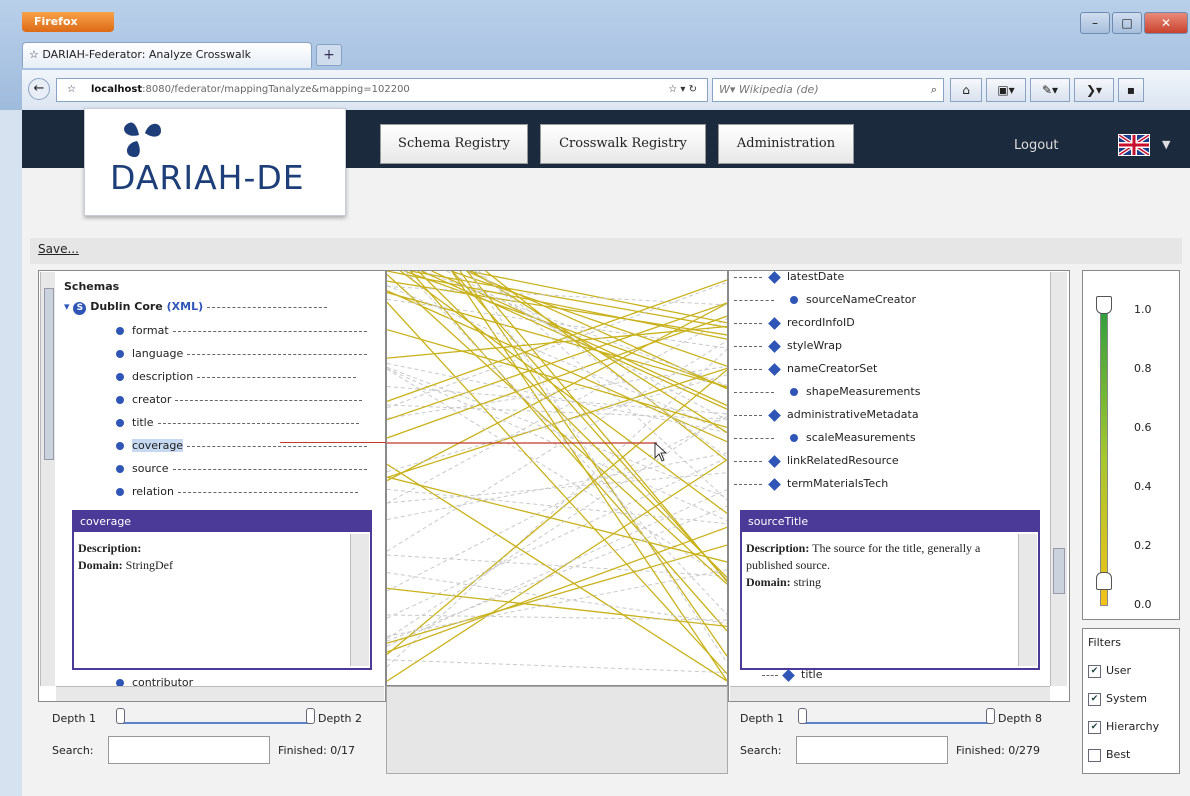 This screenshot has width=1190, height=796. I want to click on bookmark-star-icon: ☆ ▾ ↻, so click(682, 90).